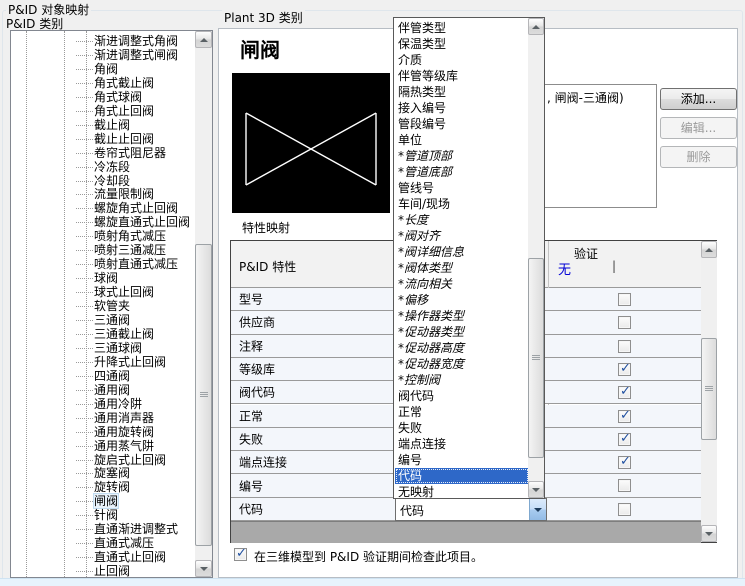  Describe the element at coordinates (462, 44) in the screenshot. I see `dropdown-item: 保温类型` at that location.